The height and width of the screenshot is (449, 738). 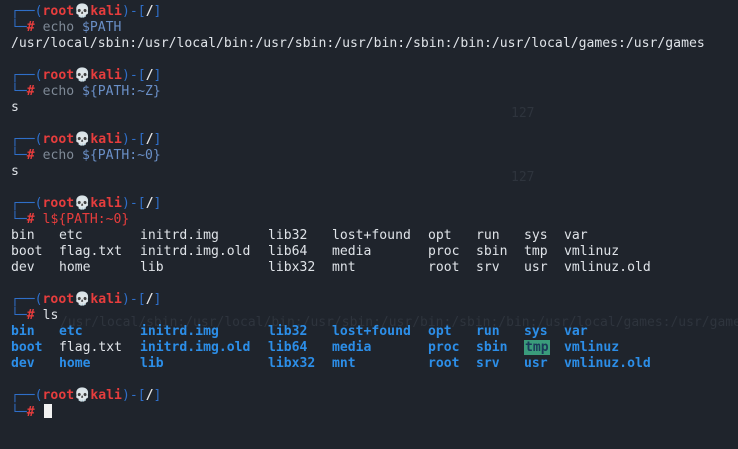 I want to click on listing-entry-name: dev, so click(x=23, y=363).